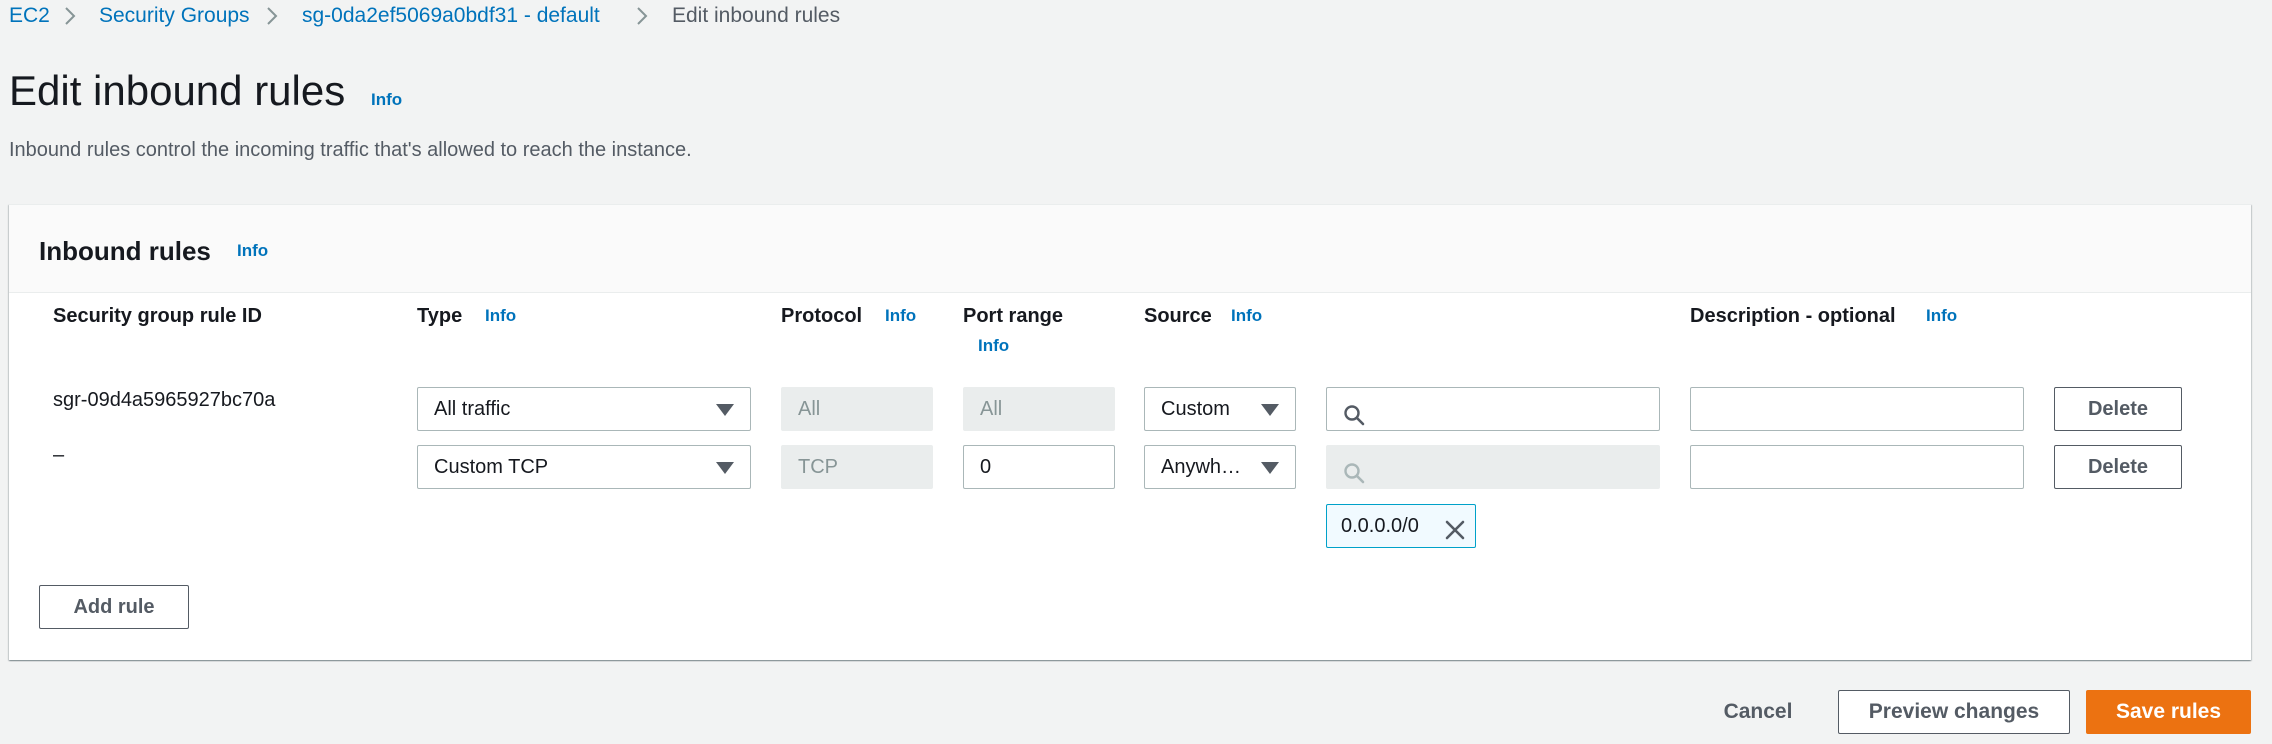  Describe the element at coordinates (986, 467) in the screenshot. I see `port-range-value: 0` at that location.